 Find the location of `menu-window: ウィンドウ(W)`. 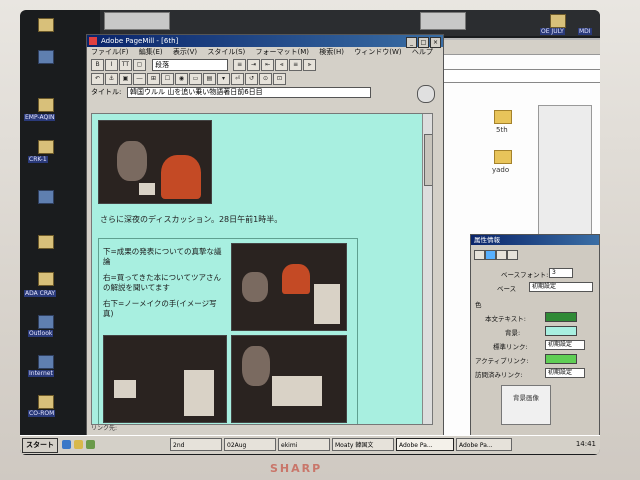

menu-window: ウィンドウ(W) is located at coordinates (377, 52).